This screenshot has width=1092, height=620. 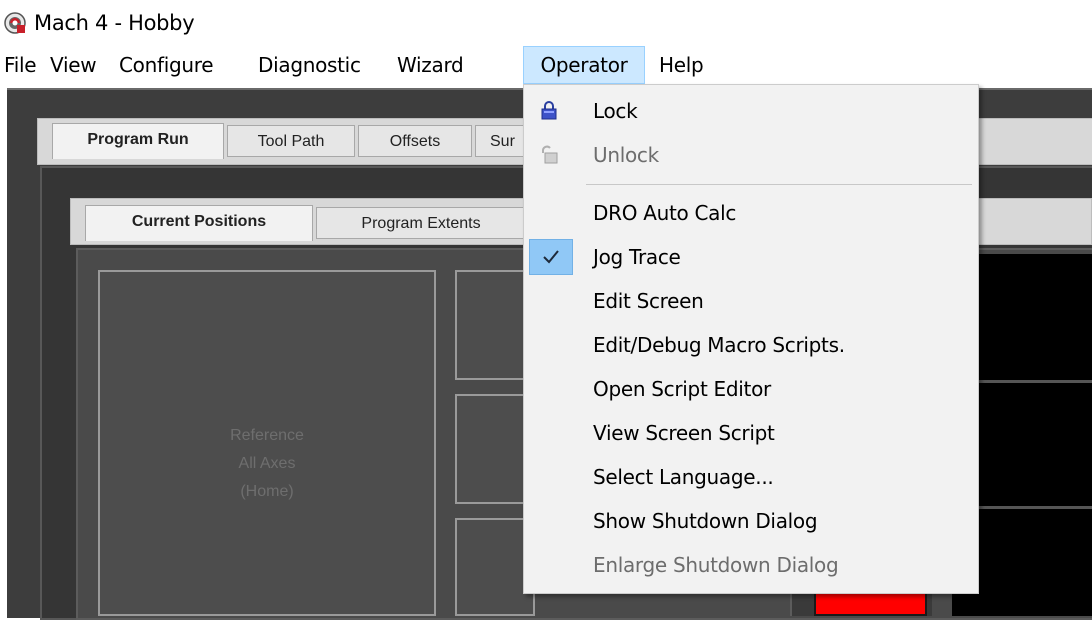 What do you see at coordinates (751, 257) in the screenshot?
I see `menu-item-jog-trace: Jog Trace` at bounding box center [751, 257].